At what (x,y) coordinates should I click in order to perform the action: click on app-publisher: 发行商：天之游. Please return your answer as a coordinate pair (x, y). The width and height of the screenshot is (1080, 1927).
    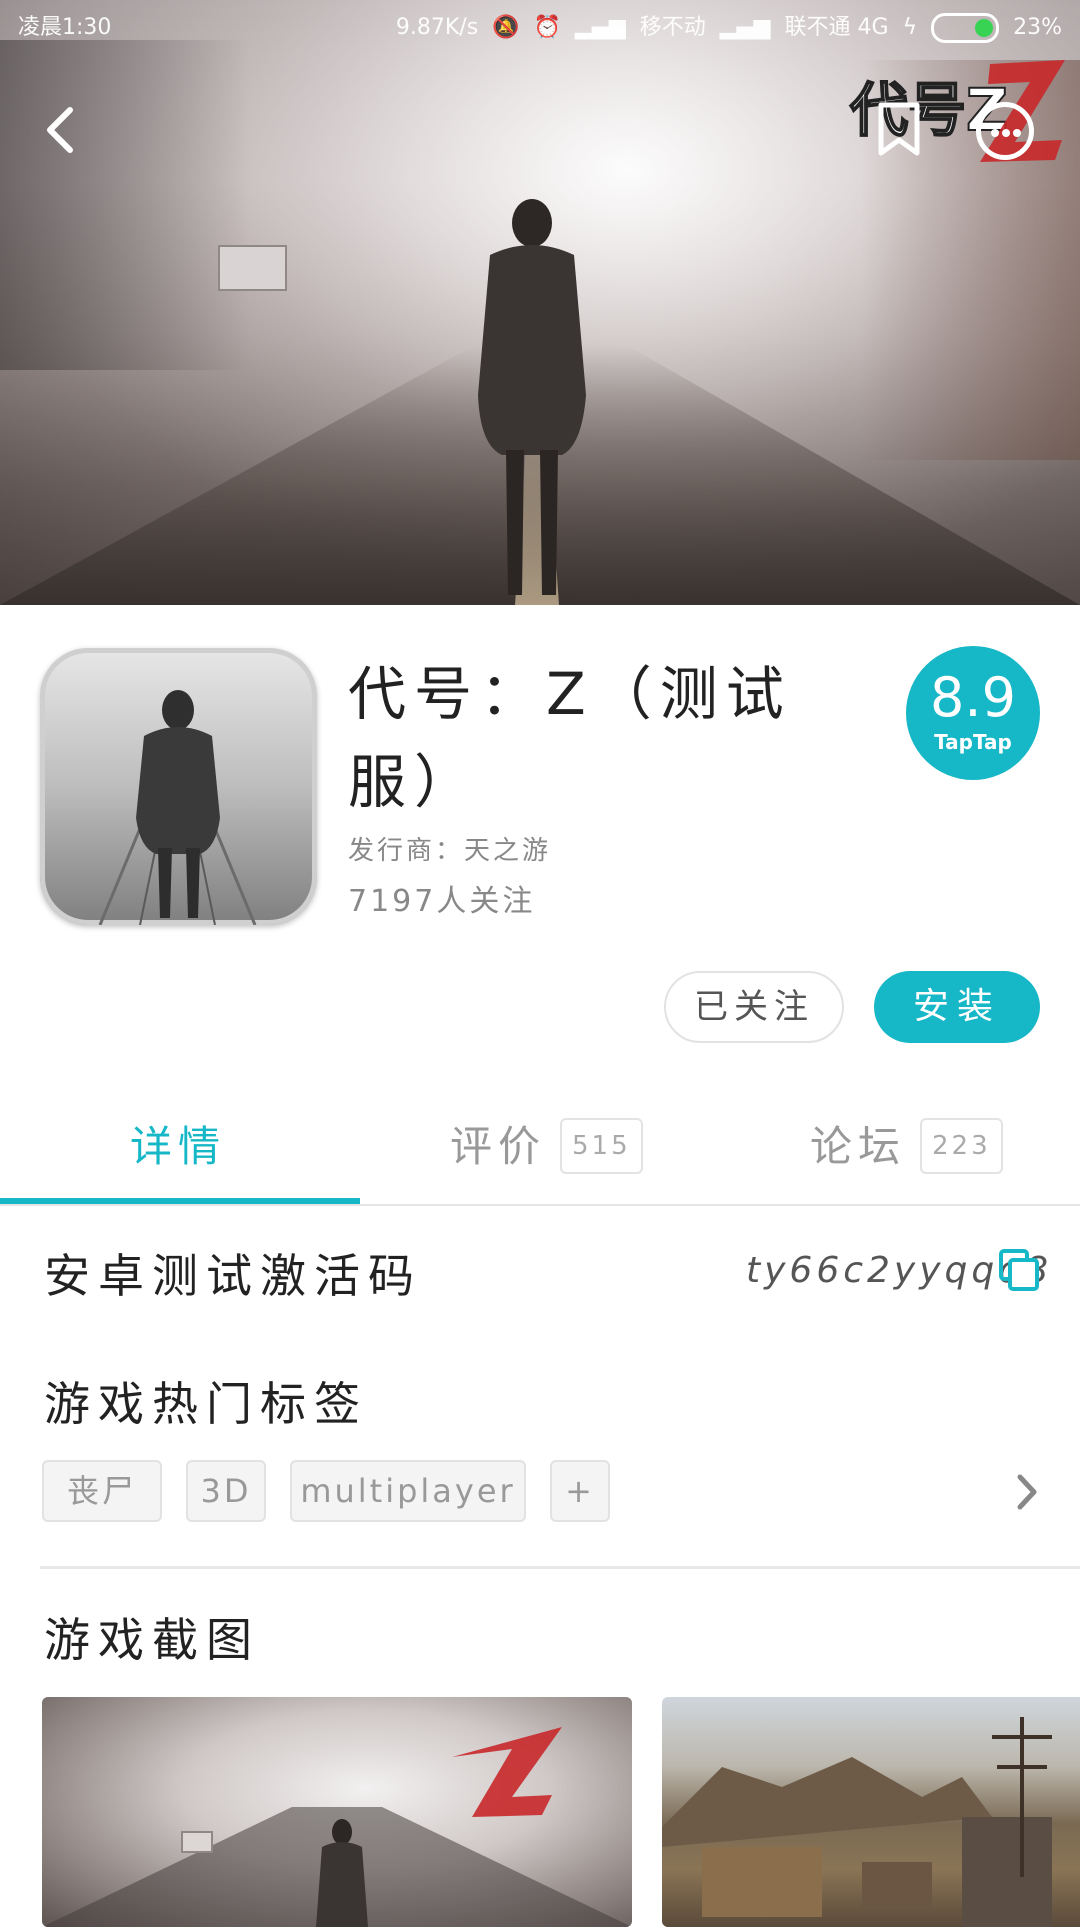
    Looking at the image, I should click on (450, 851).